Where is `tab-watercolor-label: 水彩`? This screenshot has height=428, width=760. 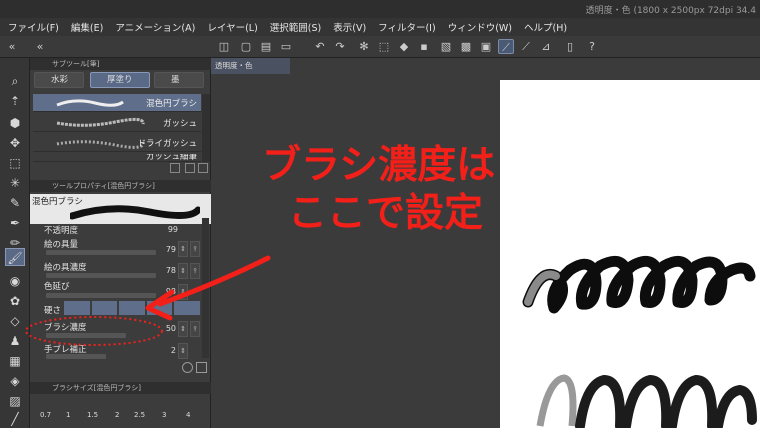
tab-watercolor-label: 水彩 is located at coordinates (60, 80).